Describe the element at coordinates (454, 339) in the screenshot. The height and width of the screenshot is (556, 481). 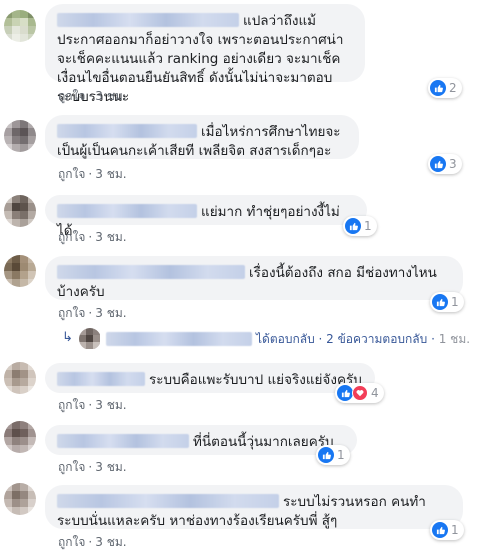
I see `reply-time: 1 ชม.` at that location.